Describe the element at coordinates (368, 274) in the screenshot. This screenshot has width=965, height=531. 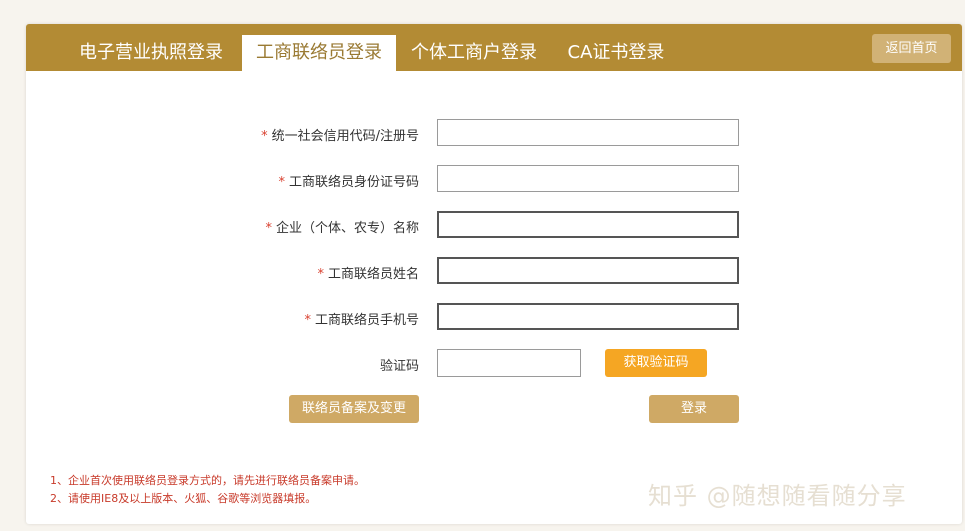
I see `liaison-name-label: * 工商联络员姓名` at that location.